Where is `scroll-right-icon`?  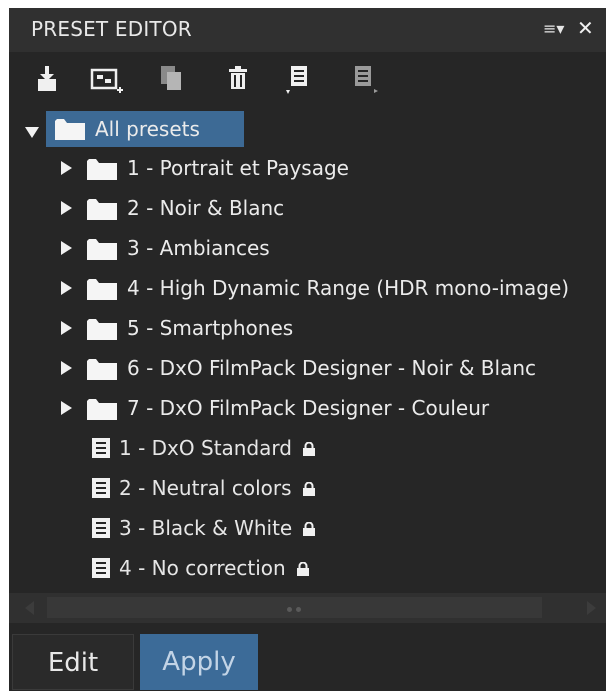
scroll-right-icon is located at coordinates (591, 608).